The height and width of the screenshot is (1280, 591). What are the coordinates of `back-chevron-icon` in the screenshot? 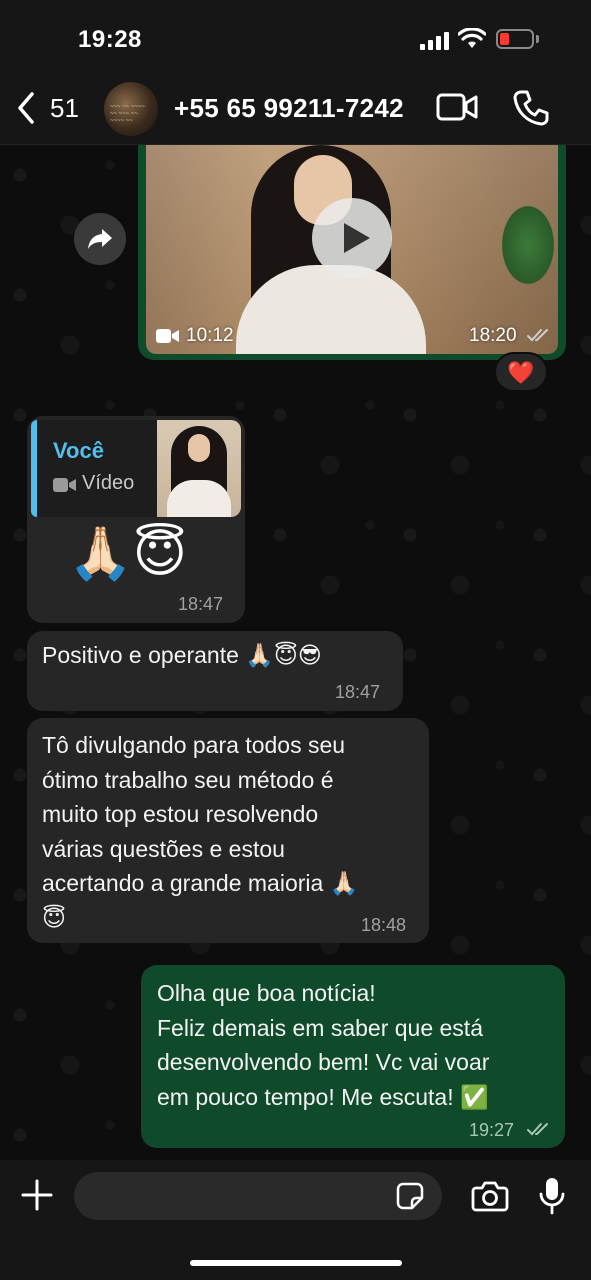 It's located at (27, 108).